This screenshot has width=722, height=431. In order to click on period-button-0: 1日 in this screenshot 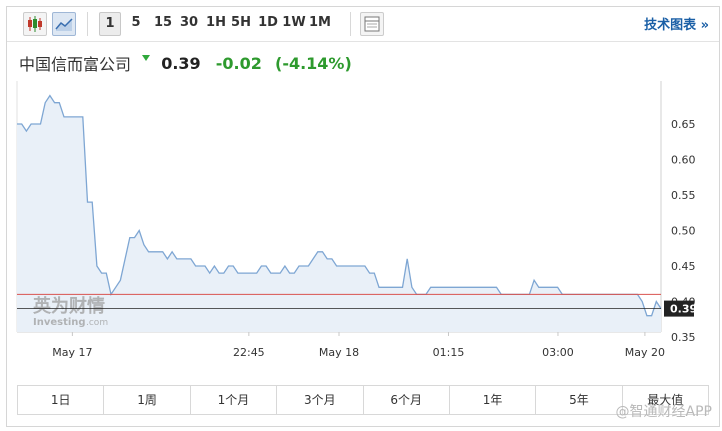, I will do `click(61, 400)`.